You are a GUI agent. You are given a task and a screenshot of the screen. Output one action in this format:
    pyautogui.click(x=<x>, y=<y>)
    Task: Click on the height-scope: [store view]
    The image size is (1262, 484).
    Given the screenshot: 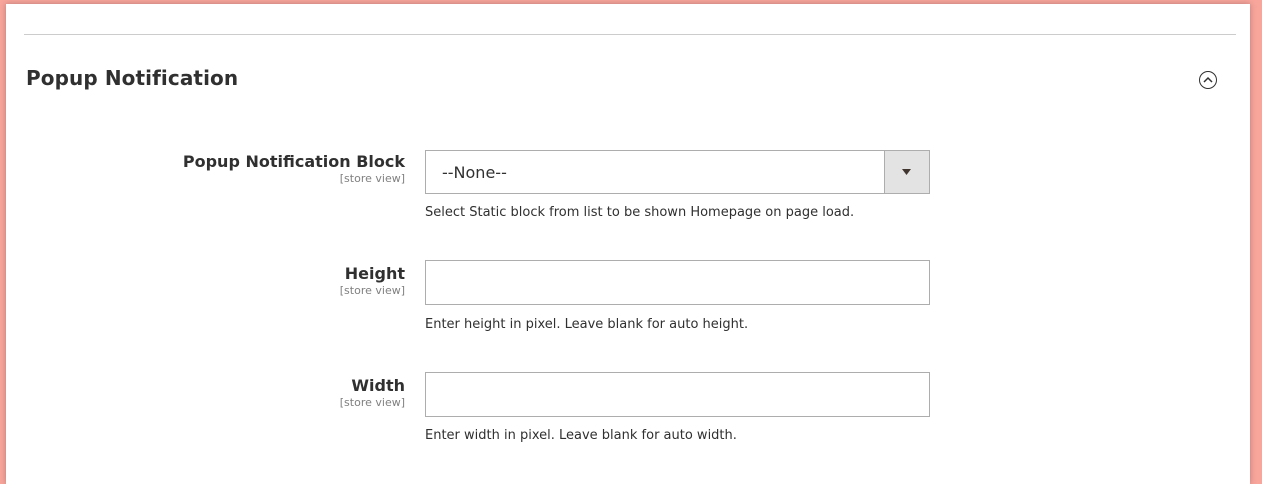 What is the action you would take?
    pyautogui.click(x=372, y=290)
    